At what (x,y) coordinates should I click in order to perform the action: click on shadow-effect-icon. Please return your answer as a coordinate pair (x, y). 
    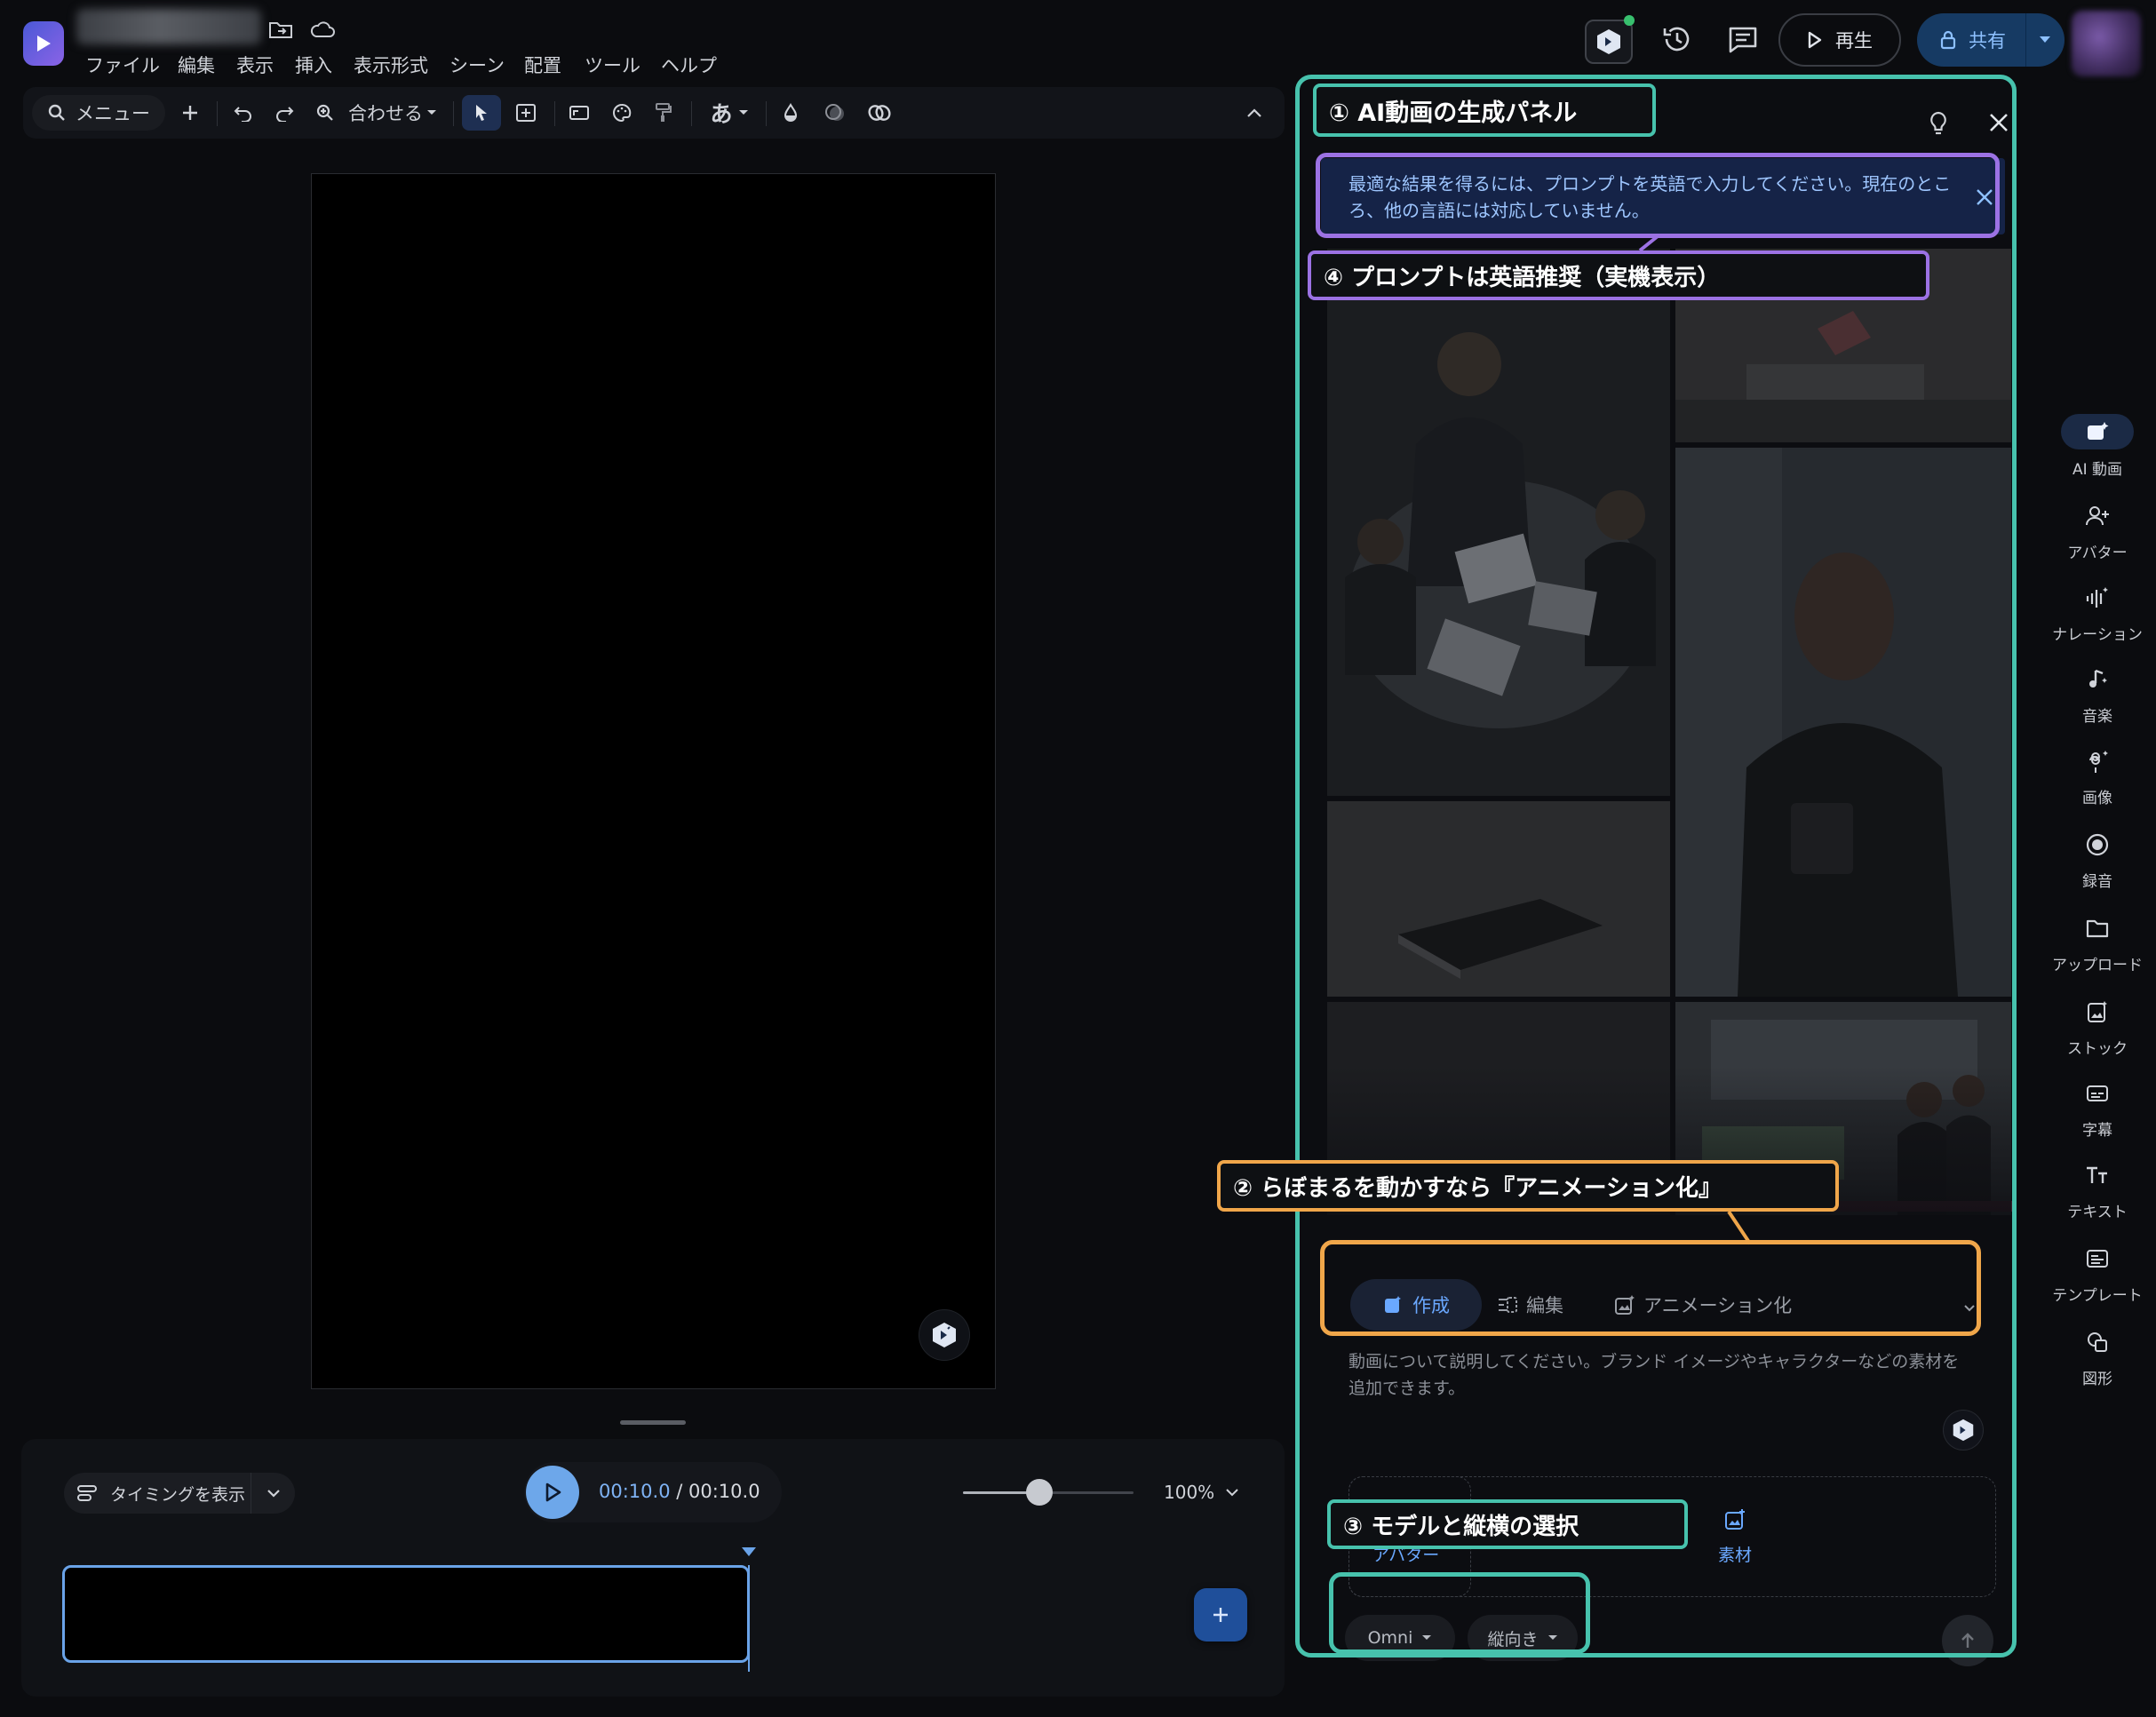
    Looking at the image, I should click on (835, 113).